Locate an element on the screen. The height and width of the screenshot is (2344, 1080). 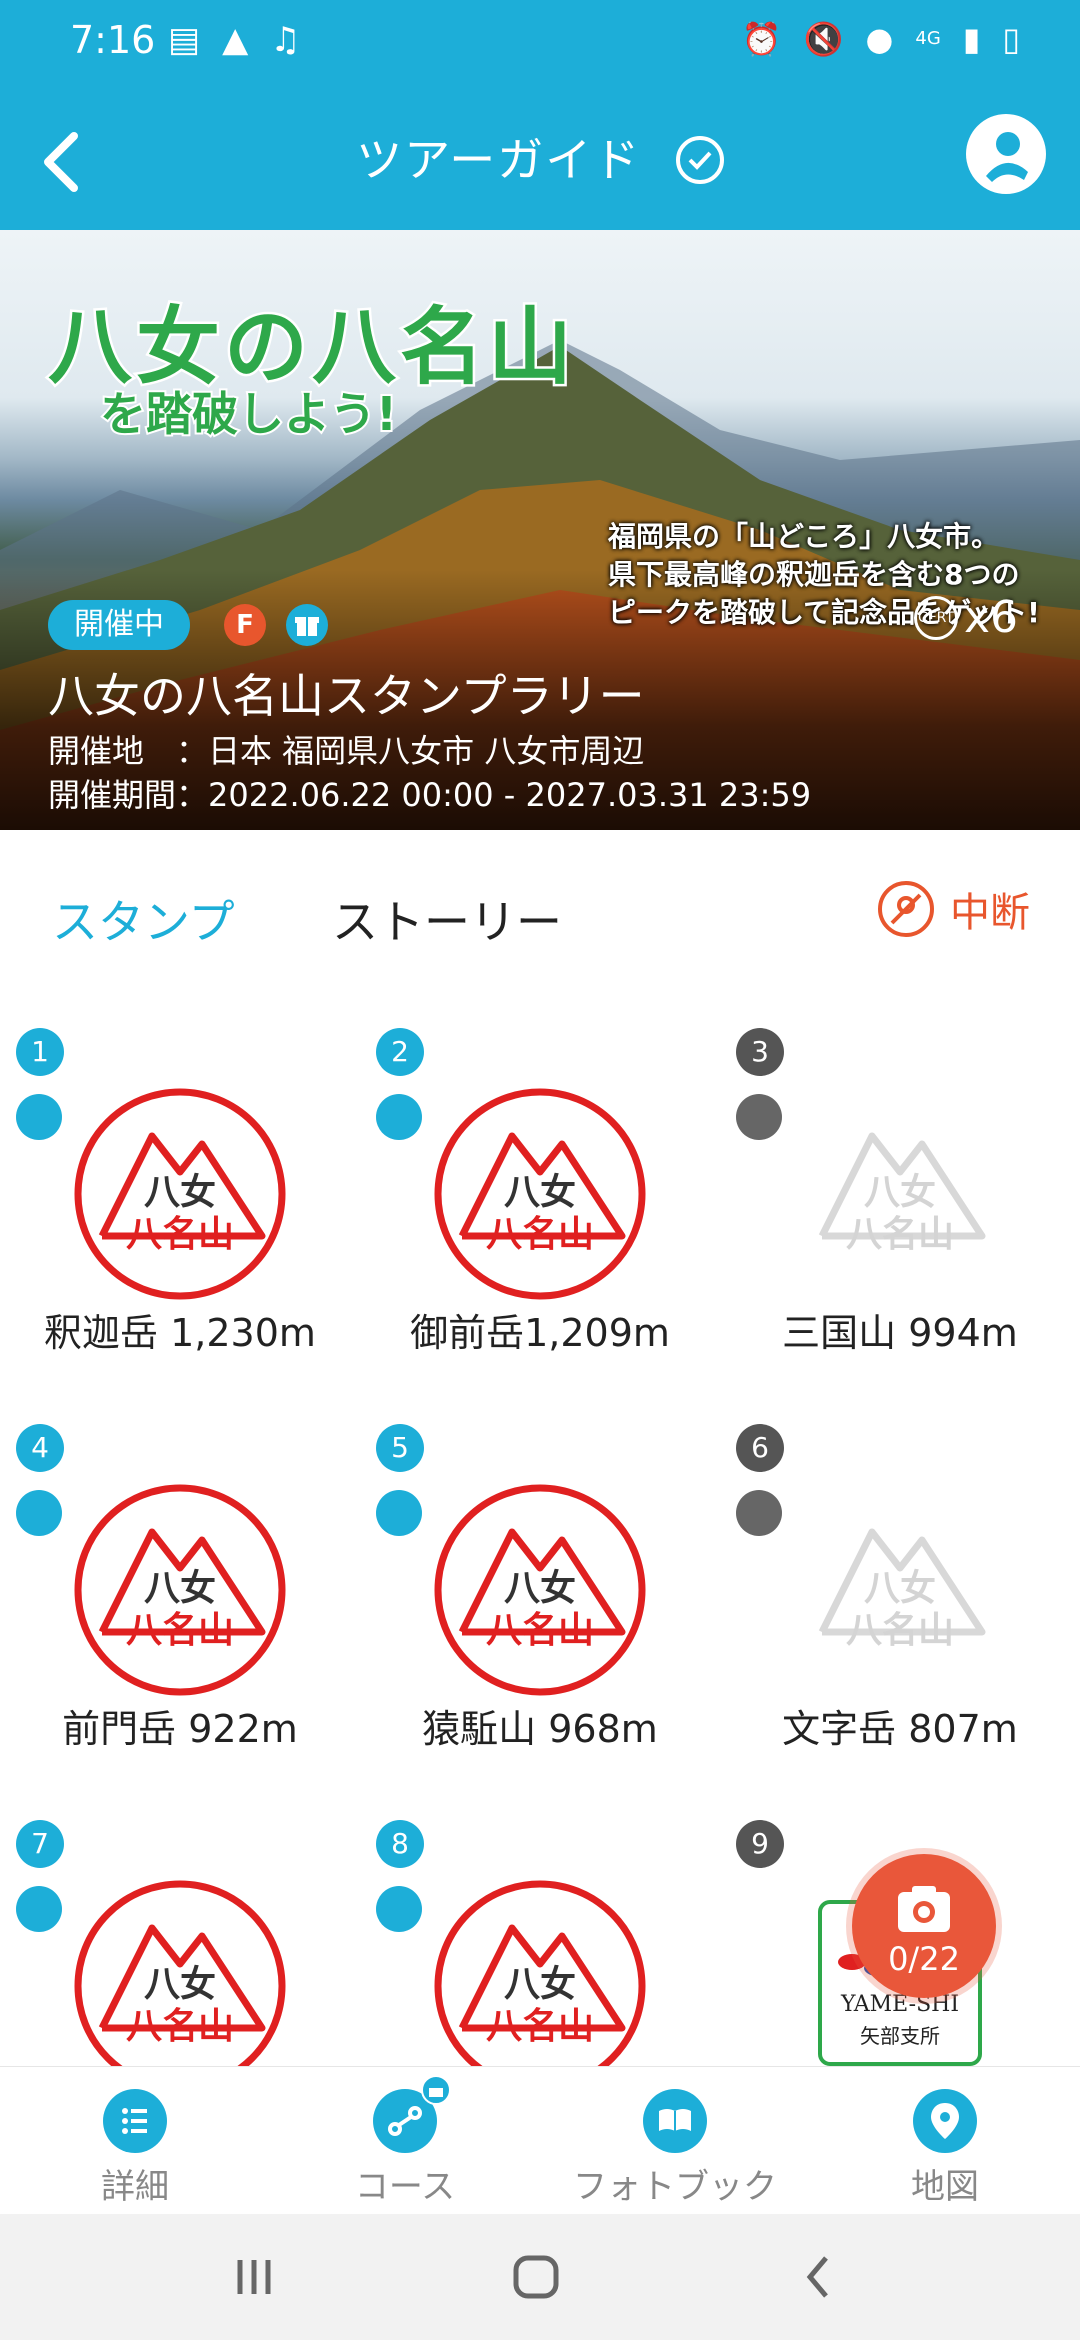
system-navigation-bar is located at coordinates (540, 2277).